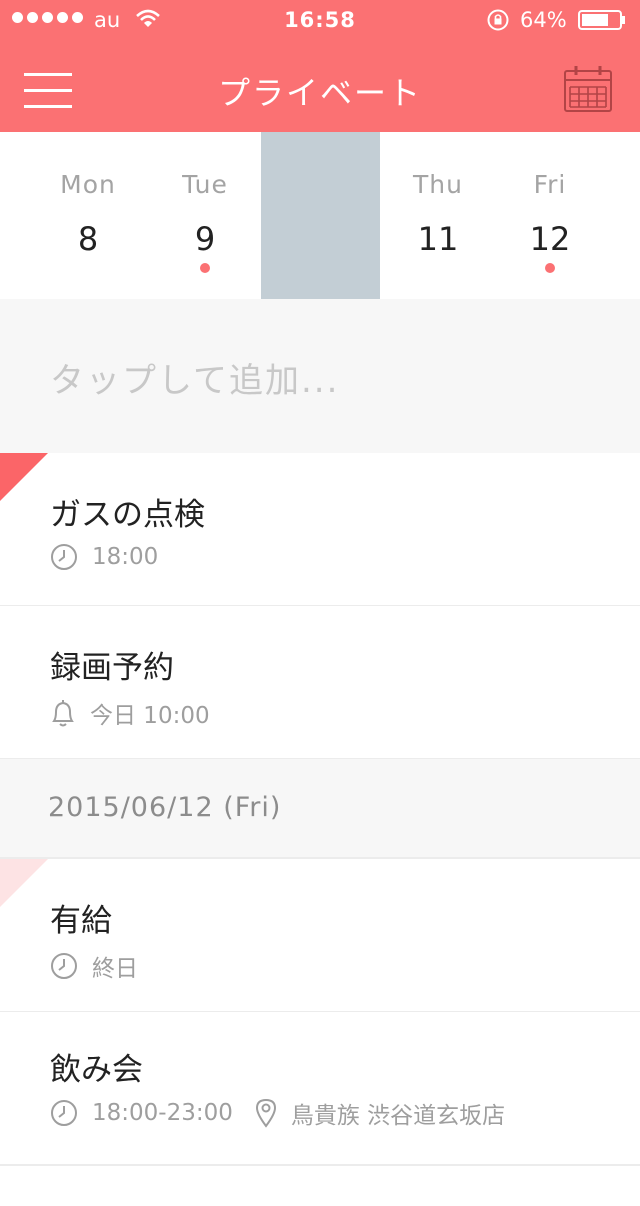 This screenshot has height=1206, width=640. What do you see at coordinates (320, 530) in the screenshot?
I see `event-item: ガスの点検 18:00` at bounding box center [320, 530].